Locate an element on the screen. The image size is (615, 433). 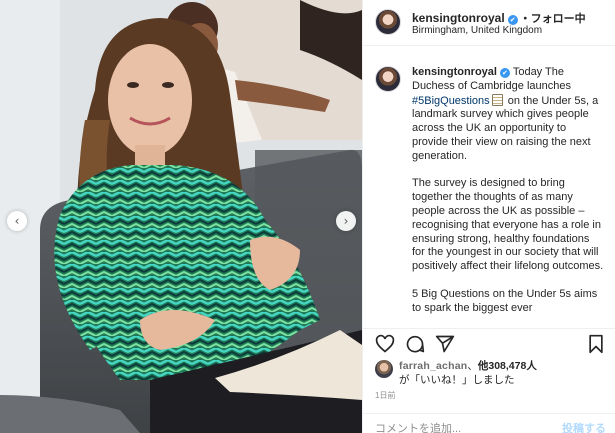
likes-suffix: が「いいね！」しました is located at coordinates (457, 380).